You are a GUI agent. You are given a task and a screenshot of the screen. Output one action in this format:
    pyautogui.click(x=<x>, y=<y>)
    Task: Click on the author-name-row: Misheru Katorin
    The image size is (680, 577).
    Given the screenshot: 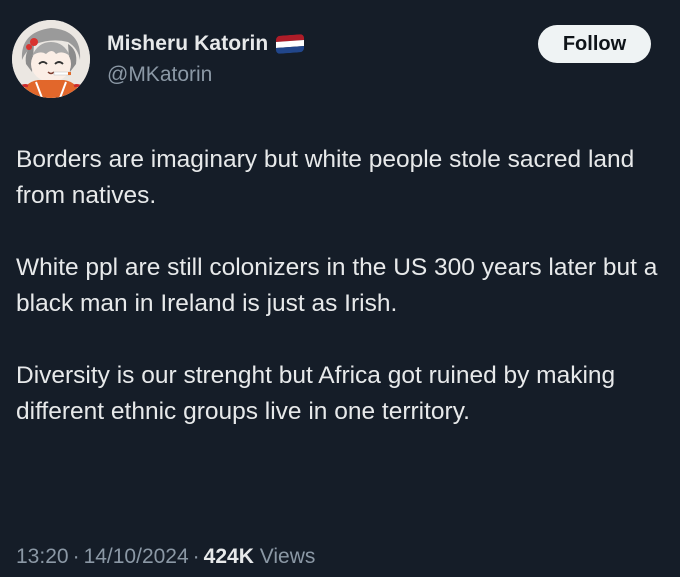 What is the action you would take?
    pyautogui.click(x=206, y=44)
    